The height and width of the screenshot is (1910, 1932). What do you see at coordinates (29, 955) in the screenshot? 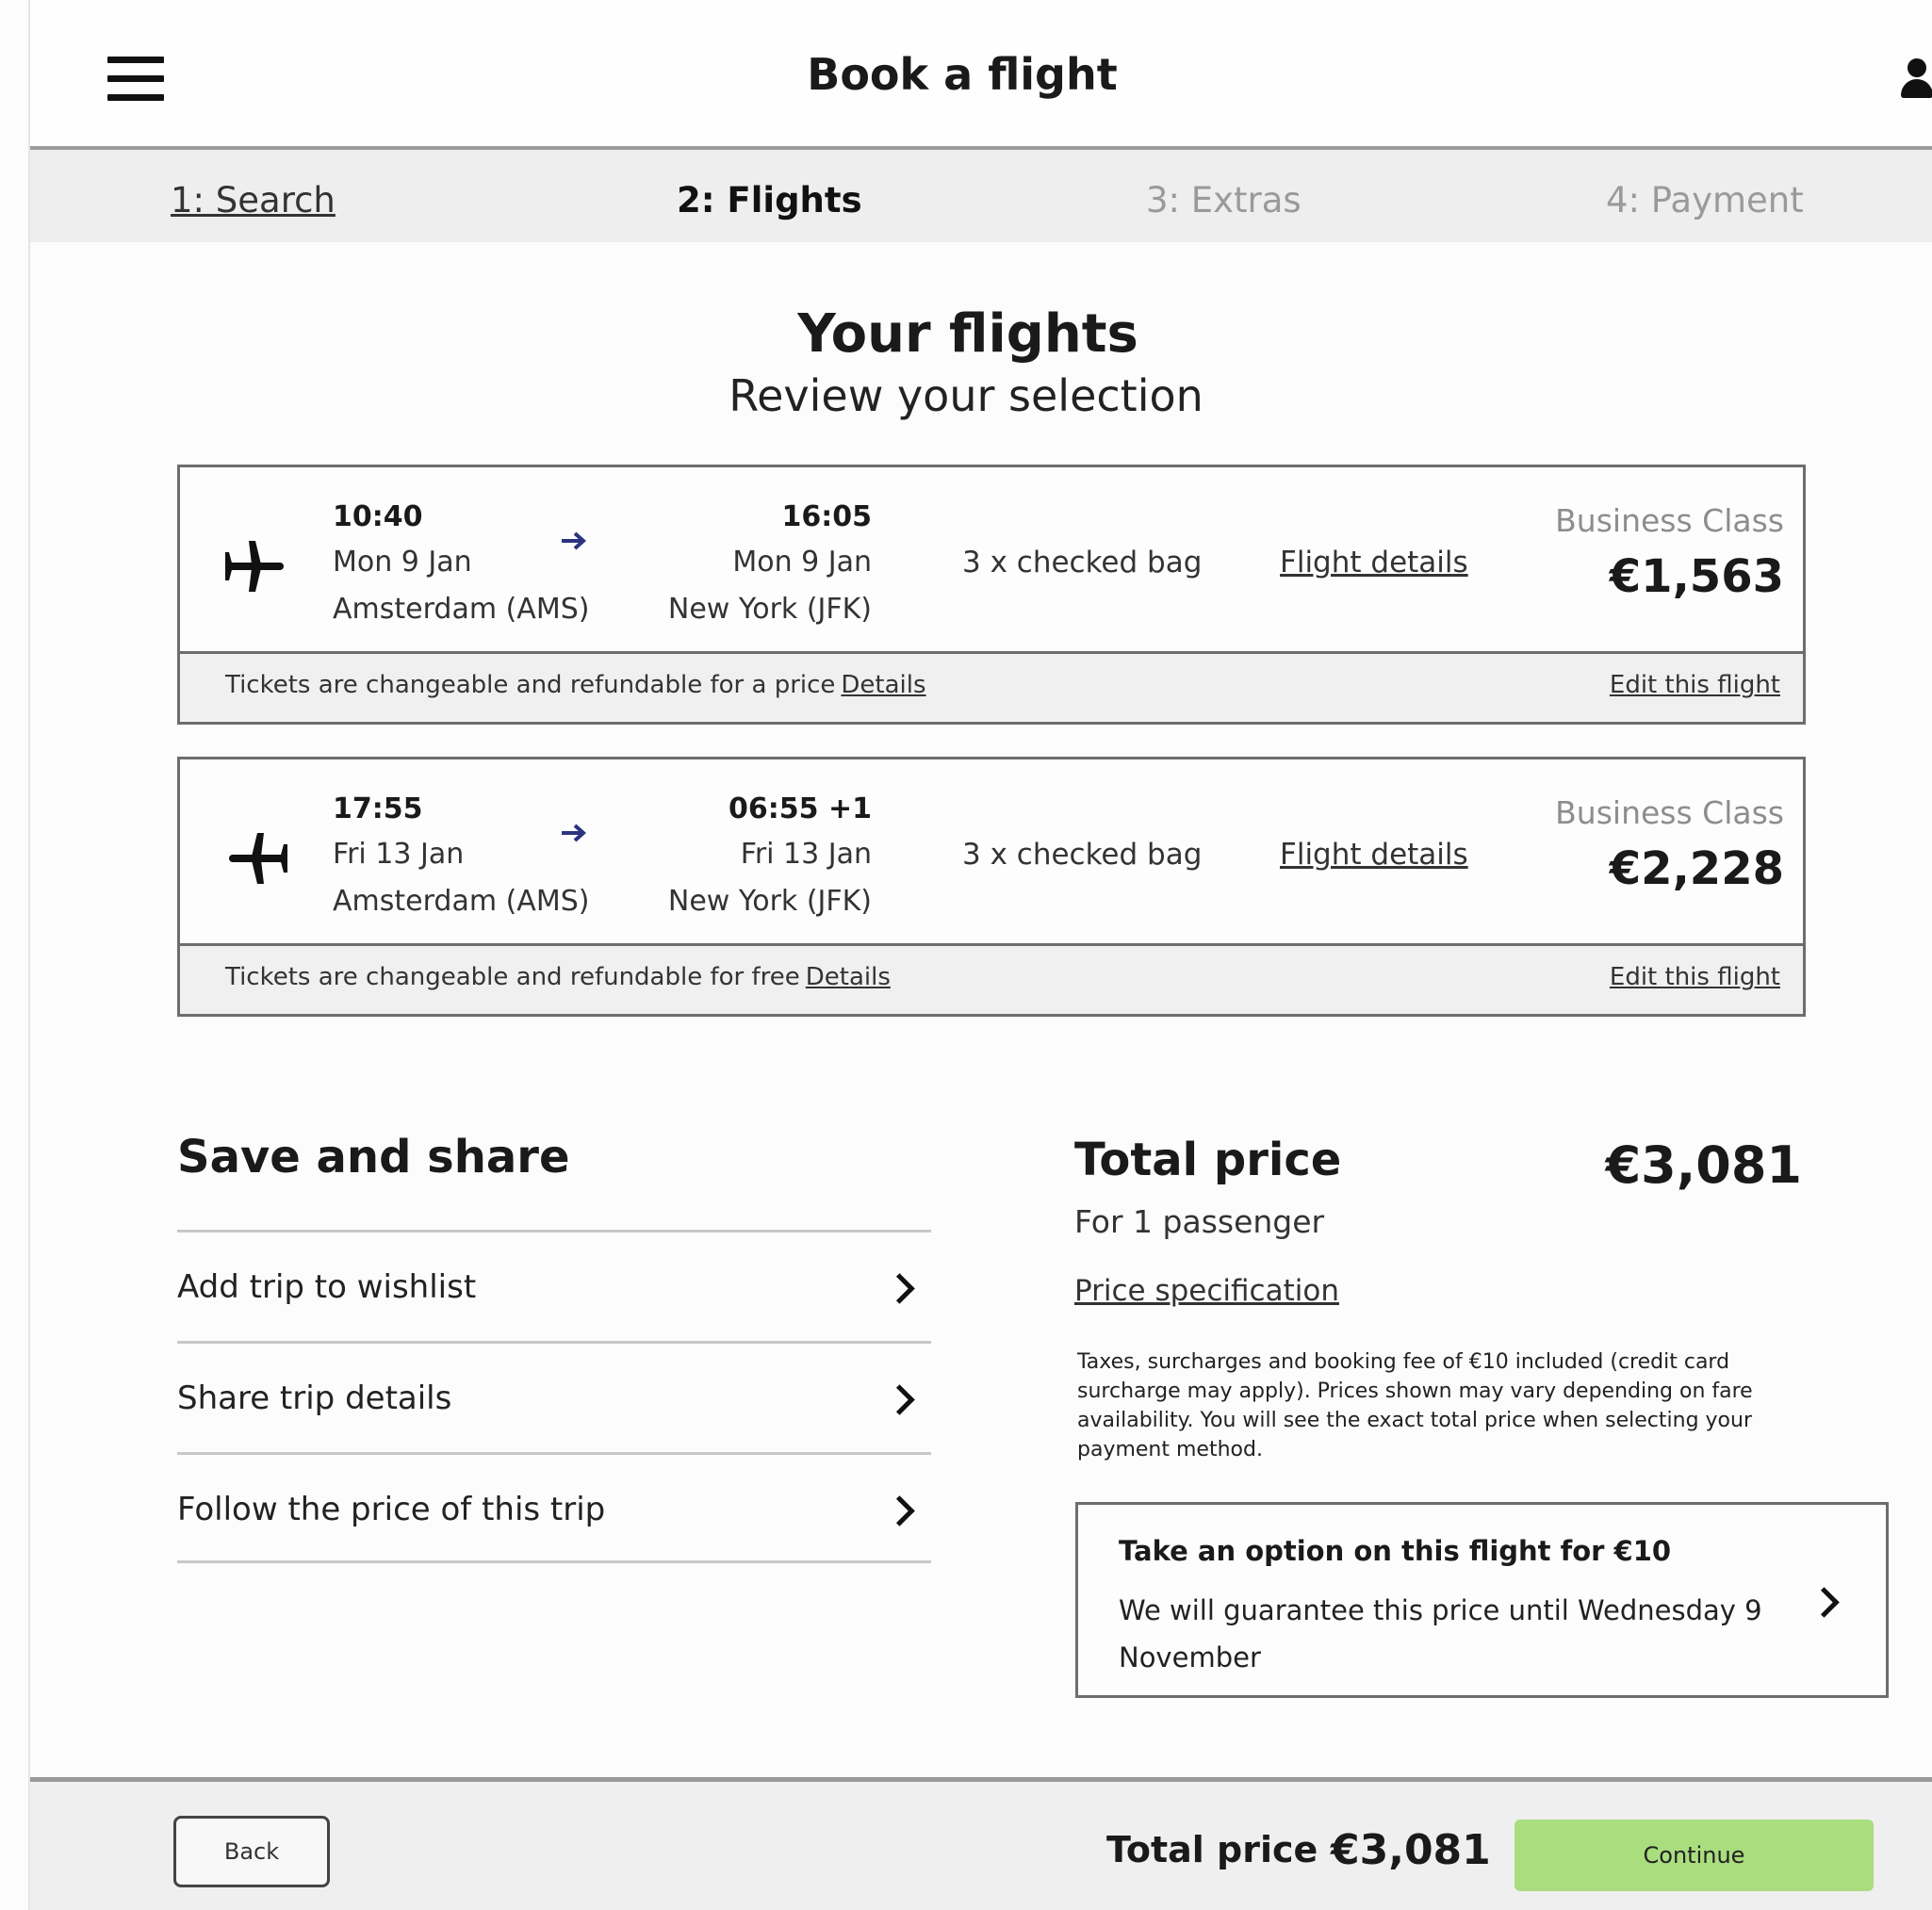
I see `page-edge` at bounding box center [29, 955].